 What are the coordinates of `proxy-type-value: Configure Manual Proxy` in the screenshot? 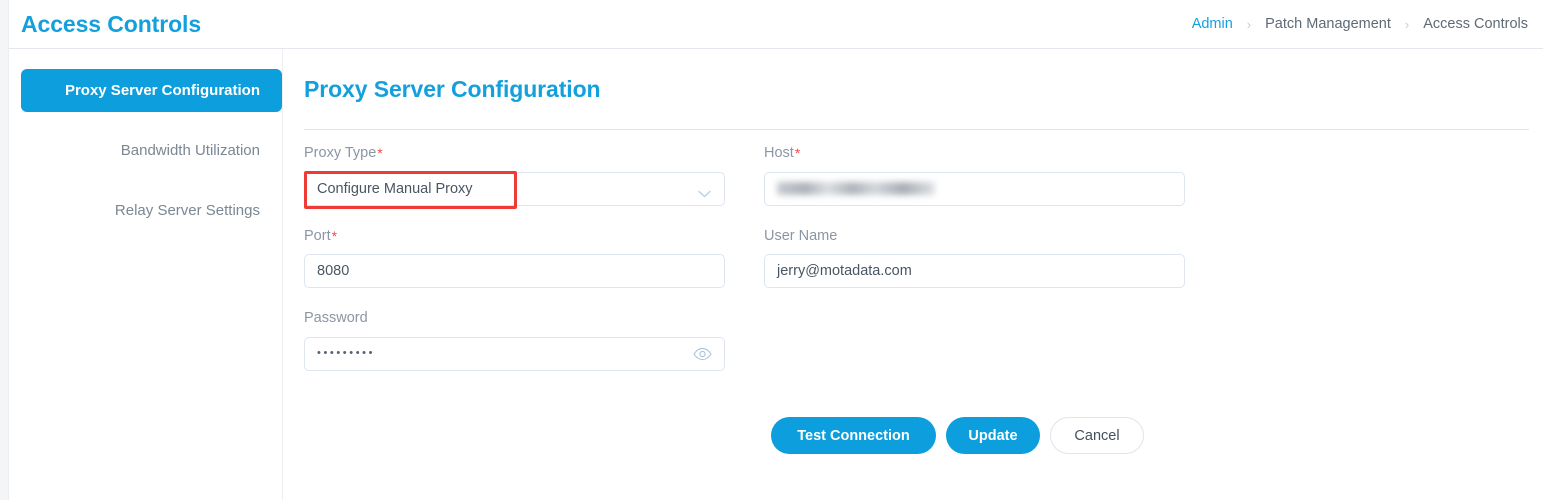 It's located at (395, 188).